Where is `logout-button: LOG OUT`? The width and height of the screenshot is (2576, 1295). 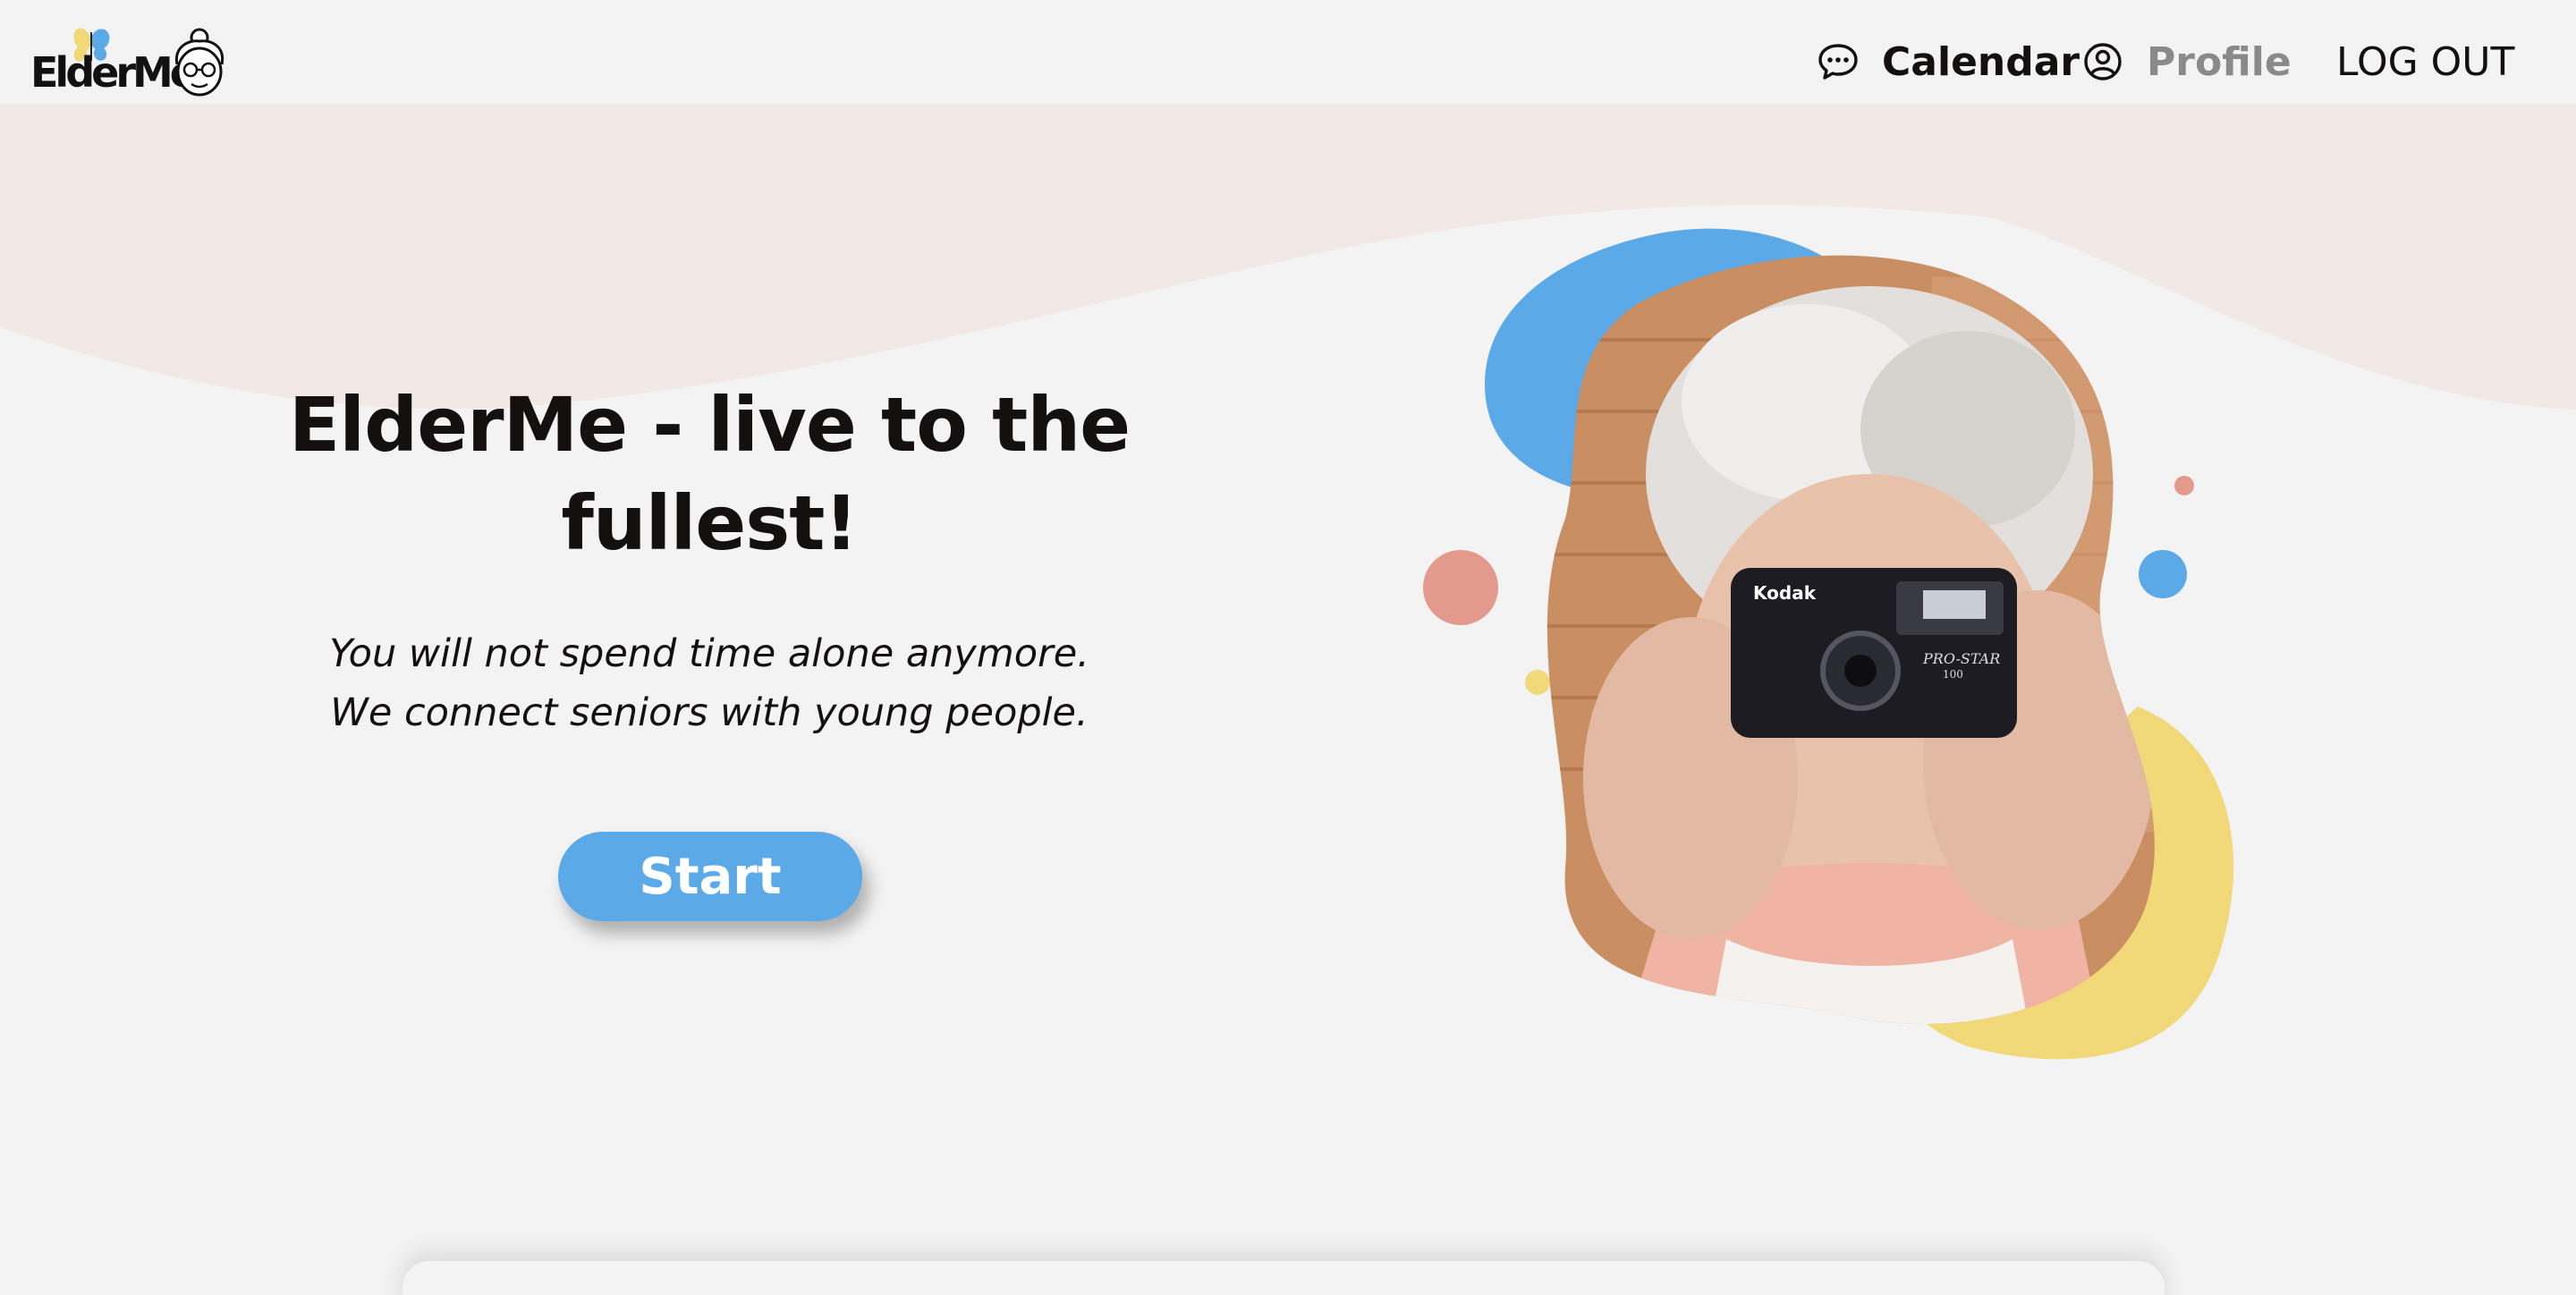 logout-button: LOG OUT is located at coordinates (2425, 62).